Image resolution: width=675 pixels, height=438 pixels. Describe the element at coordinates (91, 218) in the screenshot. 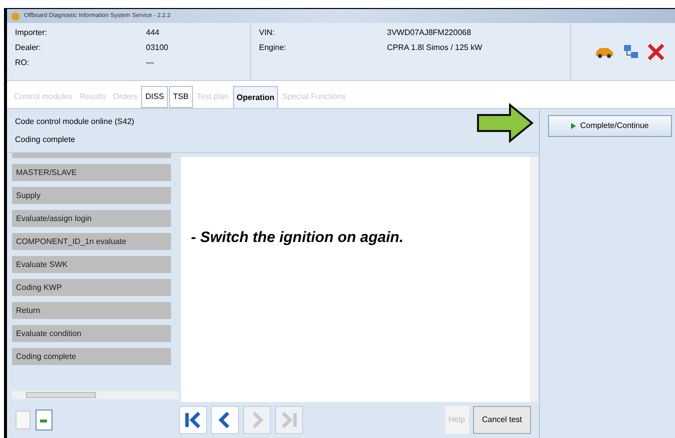

I see `step-item: Evaluate/assign login` at that location.